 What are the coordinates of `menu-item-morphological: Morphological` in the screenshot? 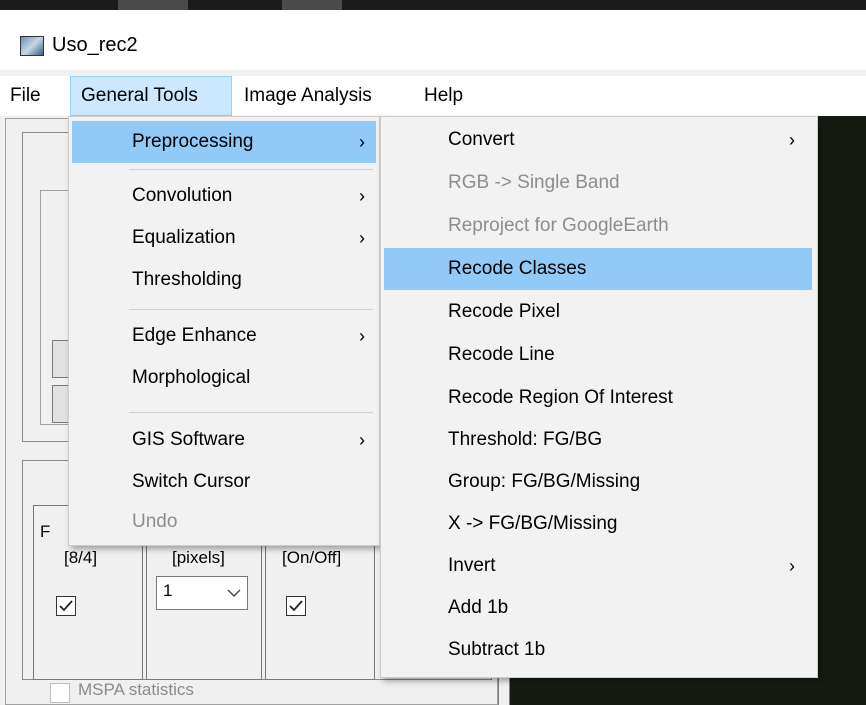 It's located at (224, 378).